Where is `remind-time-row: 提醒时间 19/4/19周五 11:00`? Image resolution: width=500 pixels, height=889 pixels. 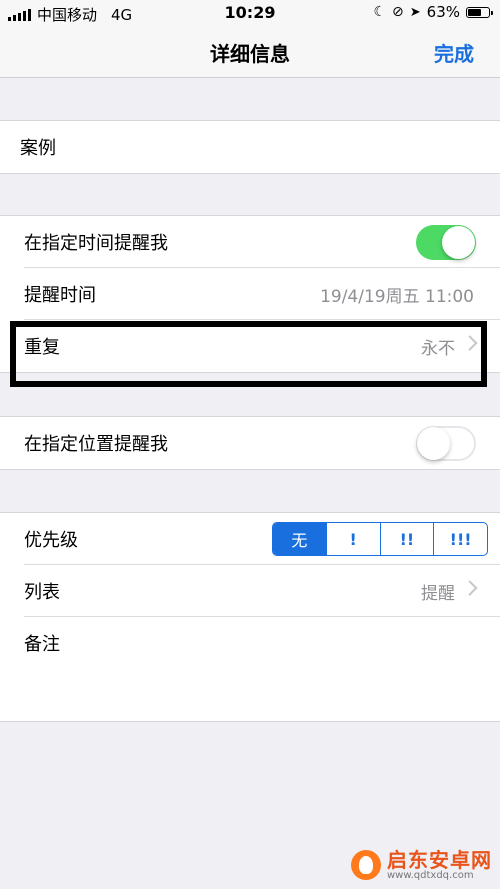 remind-time-row: 提醒时间 19/4/19周五 11:00 is located at coordinates (250, 294).